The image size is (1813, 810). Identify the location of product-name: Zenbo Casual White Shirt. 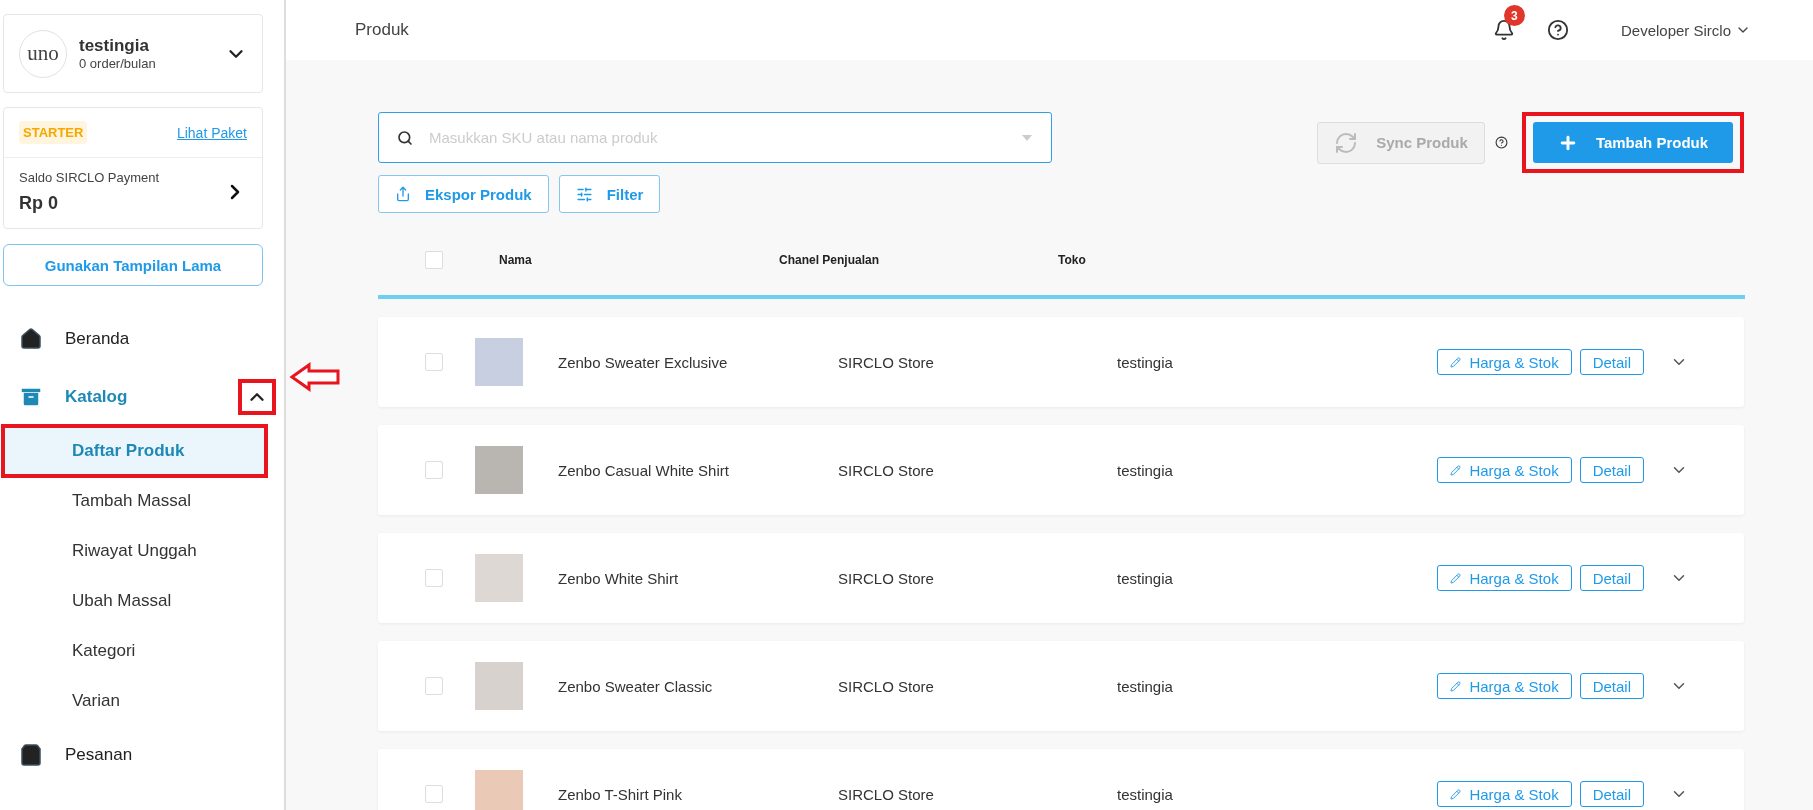
(644, 470).